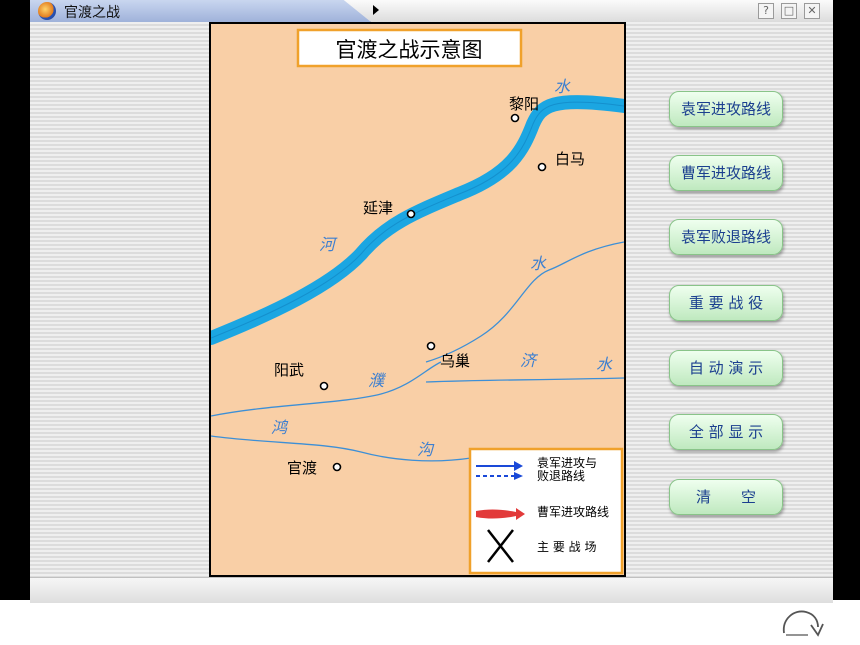  I want to click on app-logo-icon, so click(47, 11).